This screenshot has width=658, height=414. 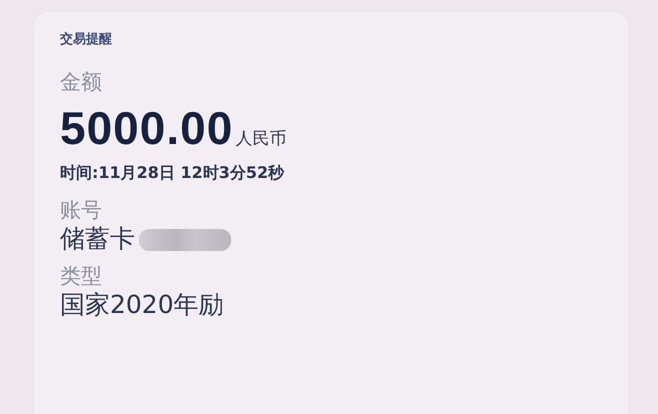 What do you see at coordinates (81, 277) in the screenshot?
I see `type-label: 类型` at bounding box center [81, 277].